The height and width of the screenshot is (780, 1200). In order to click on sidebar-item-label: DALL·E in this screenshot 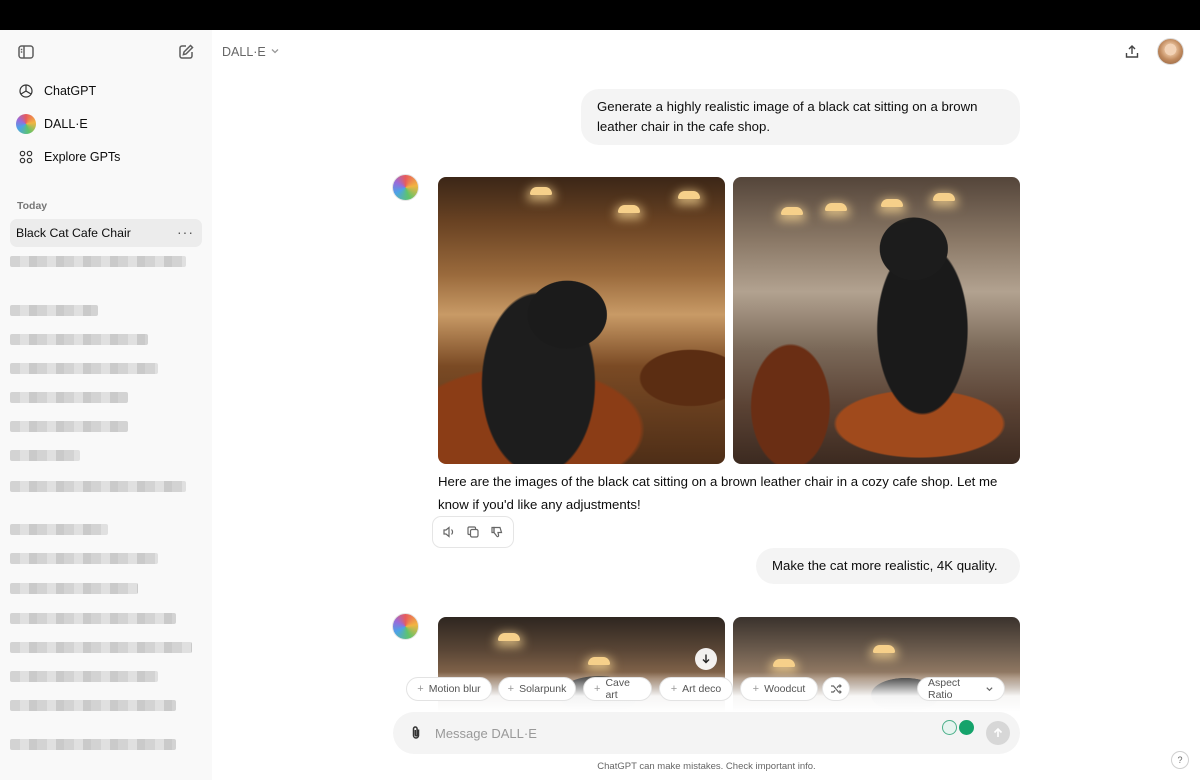, I will do `click(66, 124)`.